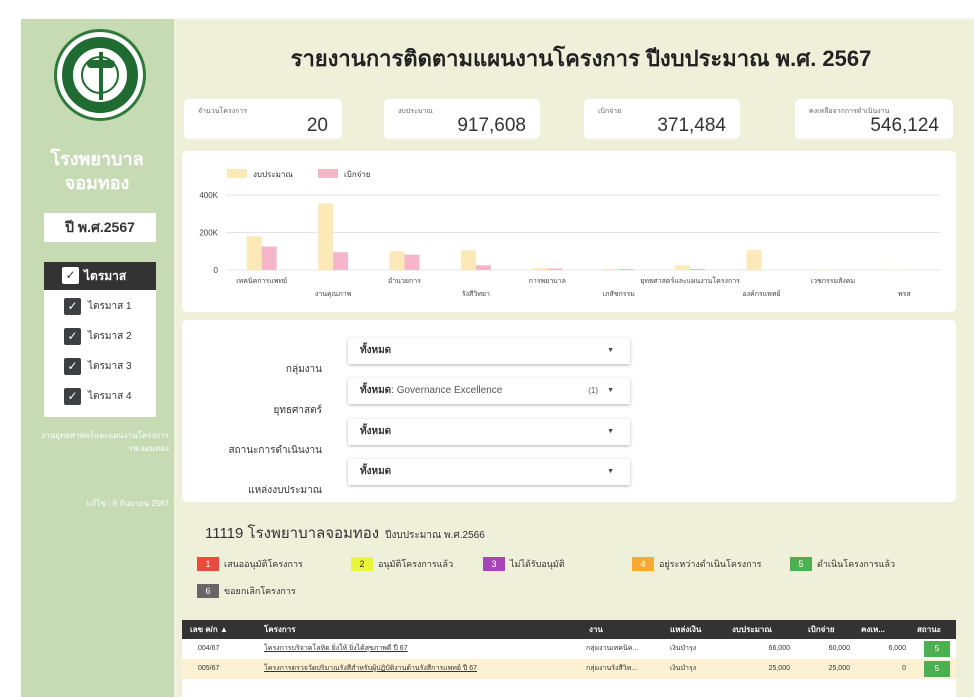 The width and height of the screenshot is (974, 697). I want to click on updated-date: แก้ไข : 9 กันยายน 2567, so click(128, 503).